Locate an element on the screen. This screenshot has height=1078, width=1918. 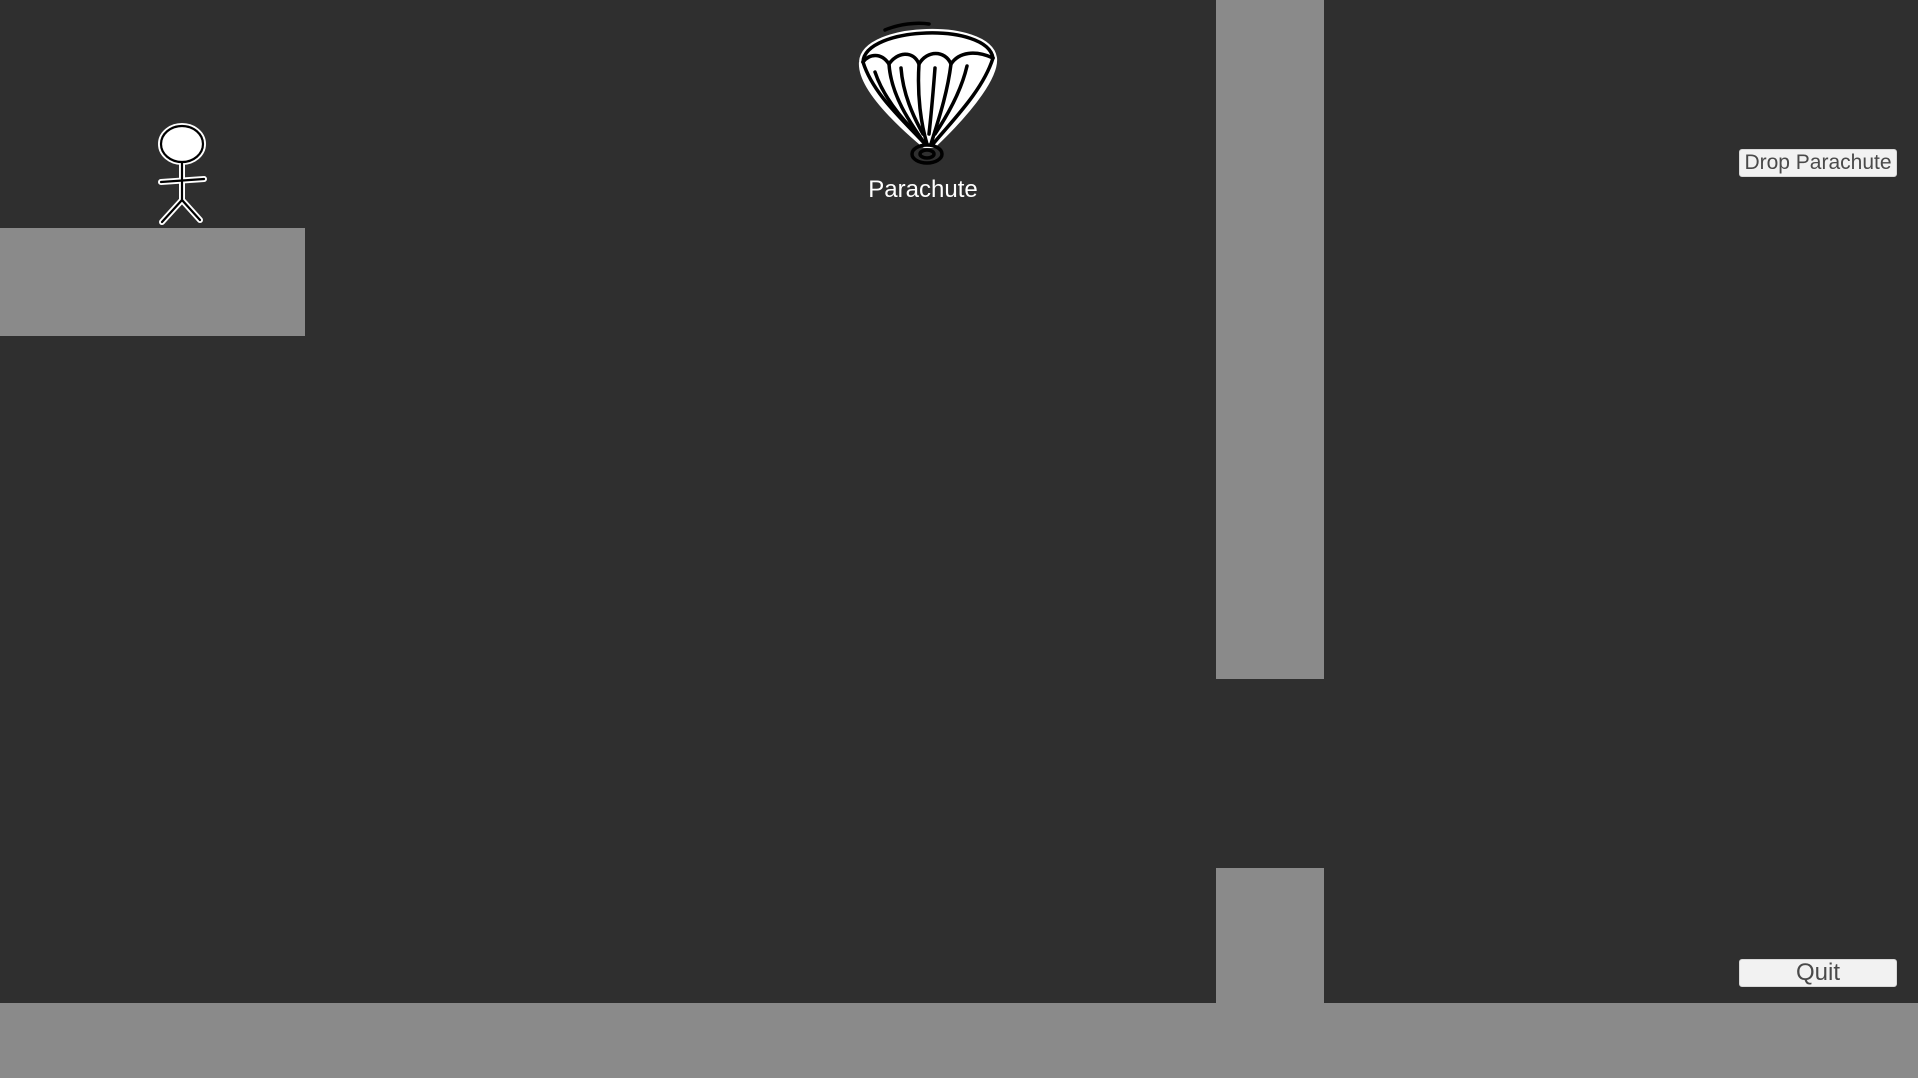
parachute-pickup: Parachute is located at coordinates (925, 111).